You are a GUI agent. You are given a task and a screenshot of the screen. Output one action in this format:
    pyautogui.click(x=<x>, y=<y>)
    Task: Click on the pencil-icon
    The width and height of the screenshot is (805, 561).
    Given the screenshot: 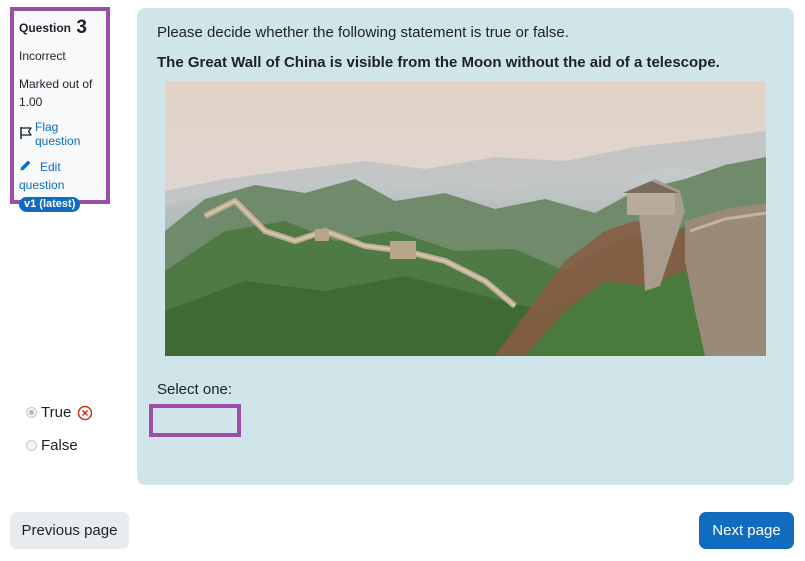 What is the action you would take?
    pyautogui.click(x=29, y=167)
    